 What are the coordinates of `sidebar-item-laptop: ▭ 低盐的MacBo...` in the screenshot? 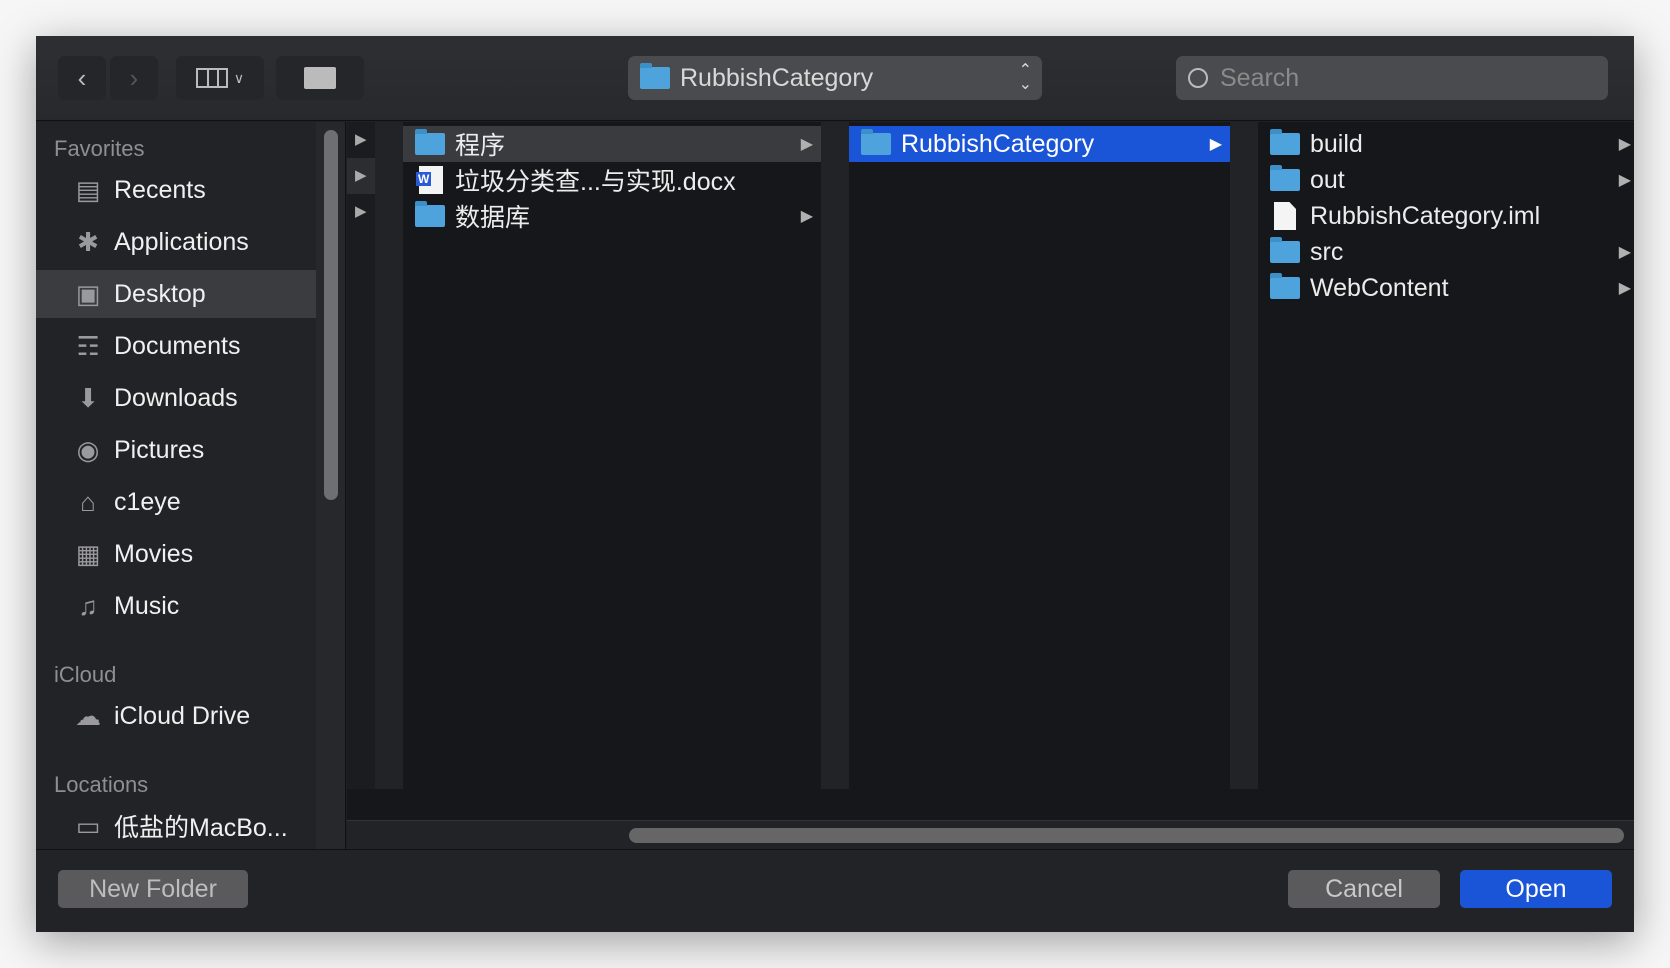 It's located at (176, 826).